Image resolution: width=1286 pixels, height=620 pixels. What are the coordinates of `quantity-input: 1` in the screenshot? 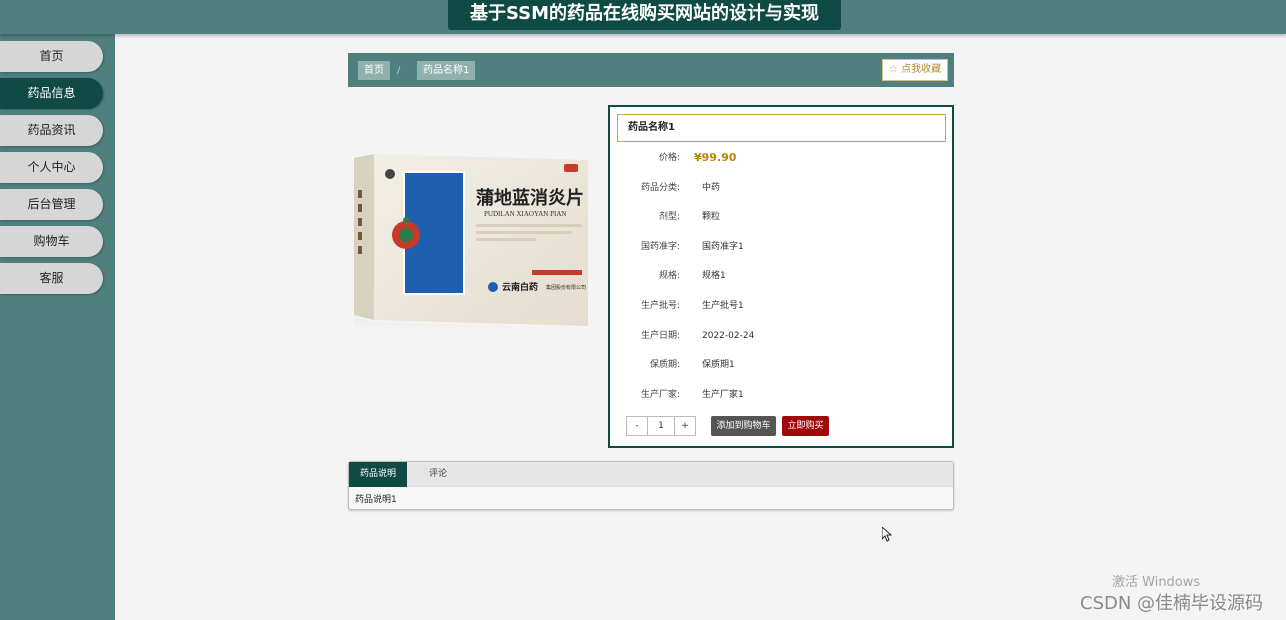 It's located at (661, 426).